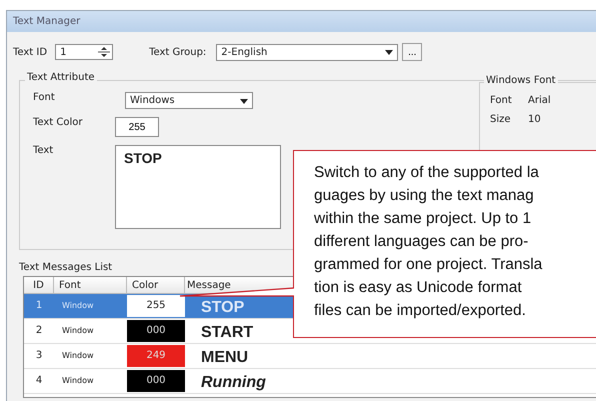 Image resolution: width=596 pixels, height=401 pixels. Describe the element at coordinates (61, 77) in the screenshot. I see `group-title: Text Attribute` at that location.